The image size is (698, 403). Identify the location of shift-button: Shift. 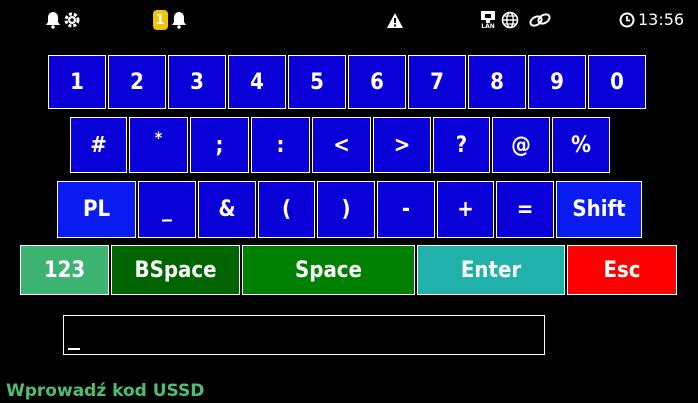
(599, 209).